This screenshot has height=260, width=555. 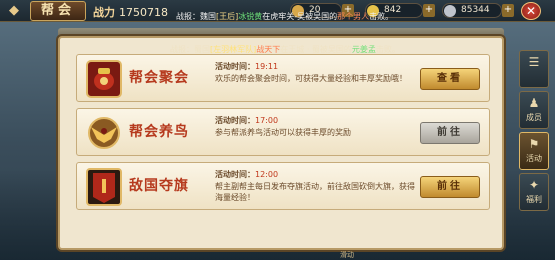 I want to click on flag-emblem-icon, so click(x=104, y=187).